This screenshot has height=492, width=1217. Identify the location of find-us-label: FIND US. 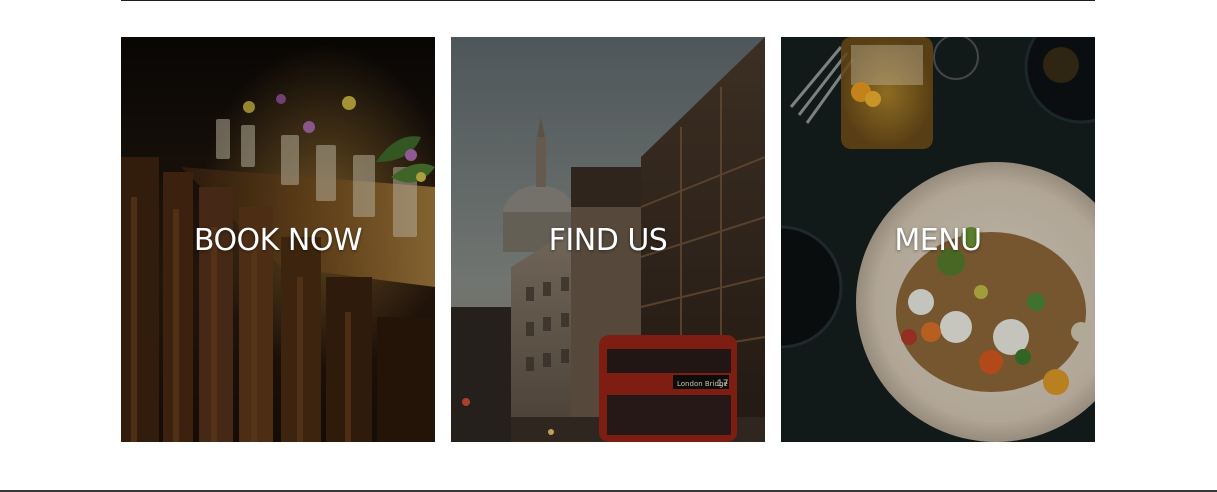
(608, 240).